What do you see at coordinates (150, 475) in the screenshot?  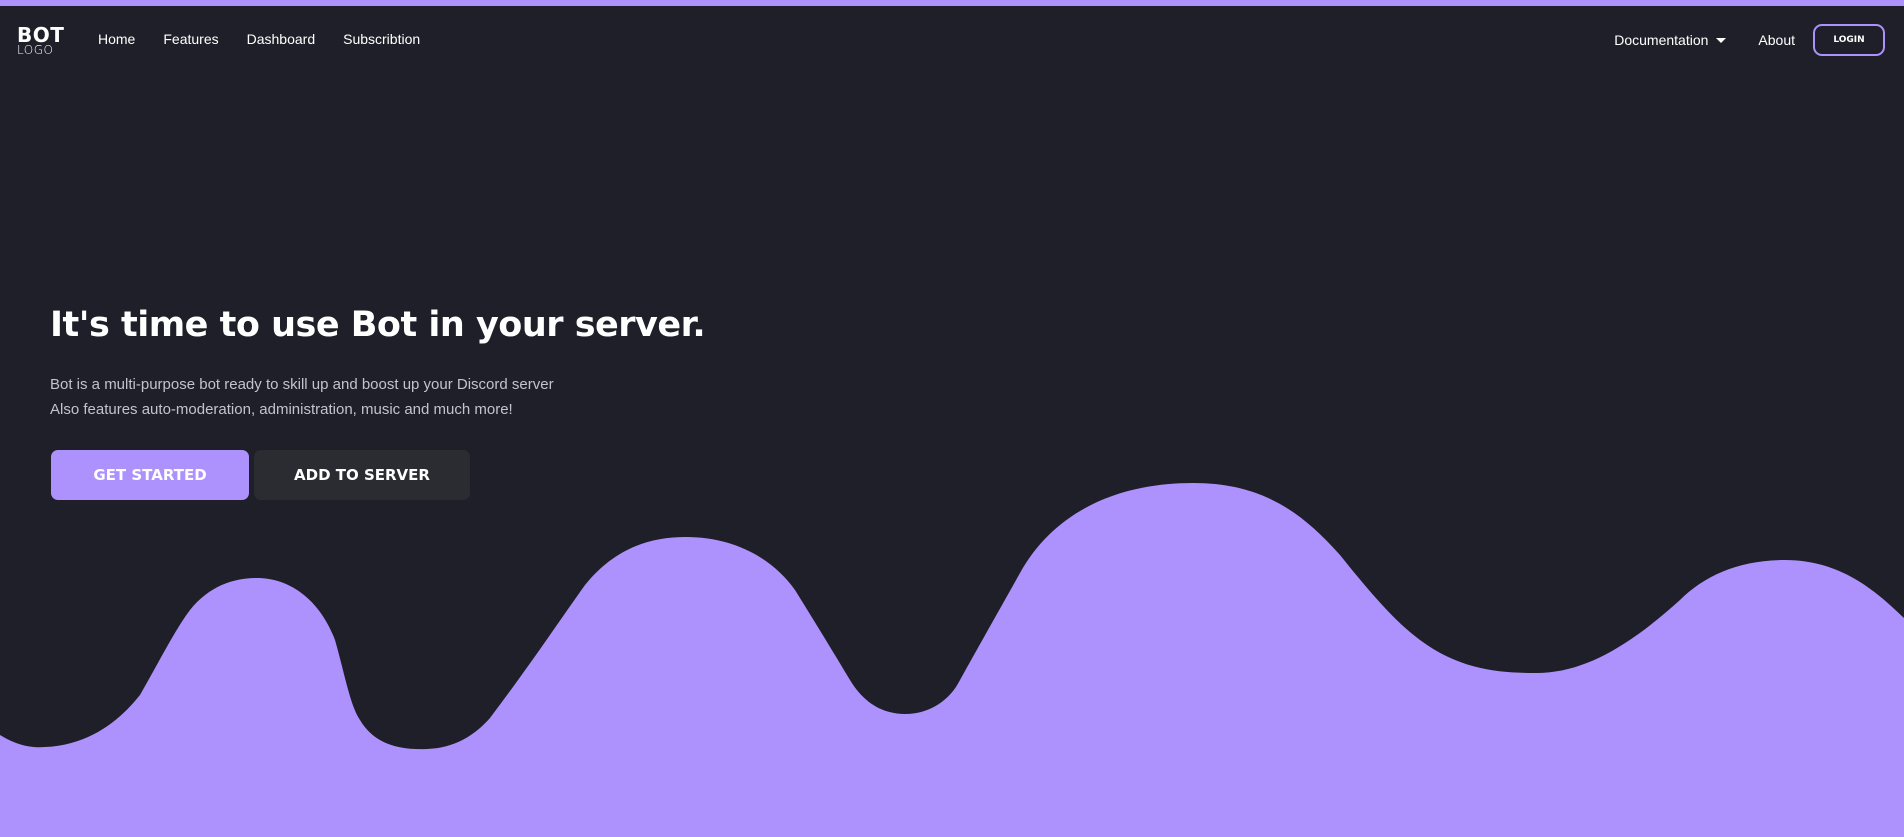 I see `get-started-button: GET STARTED` at bounding box center [150, 475].